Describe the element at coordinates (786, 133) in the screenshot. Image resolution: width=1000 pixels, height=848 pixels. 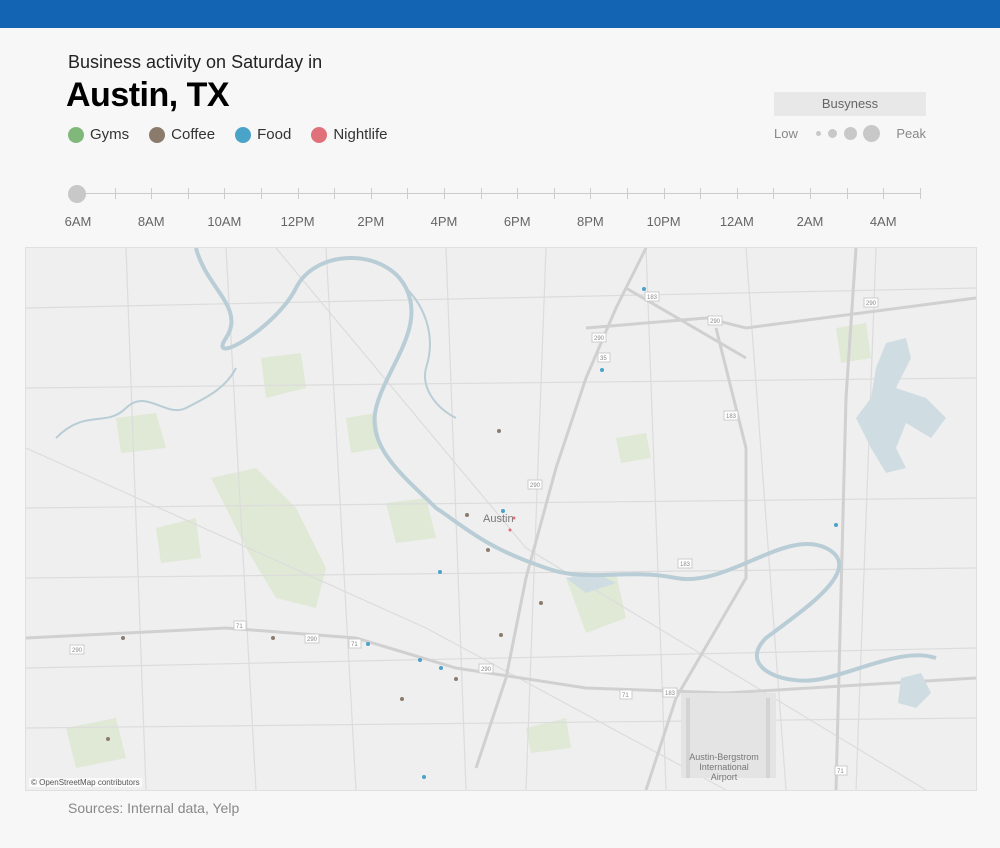
I see `busyness-low-label: Low` at that location.